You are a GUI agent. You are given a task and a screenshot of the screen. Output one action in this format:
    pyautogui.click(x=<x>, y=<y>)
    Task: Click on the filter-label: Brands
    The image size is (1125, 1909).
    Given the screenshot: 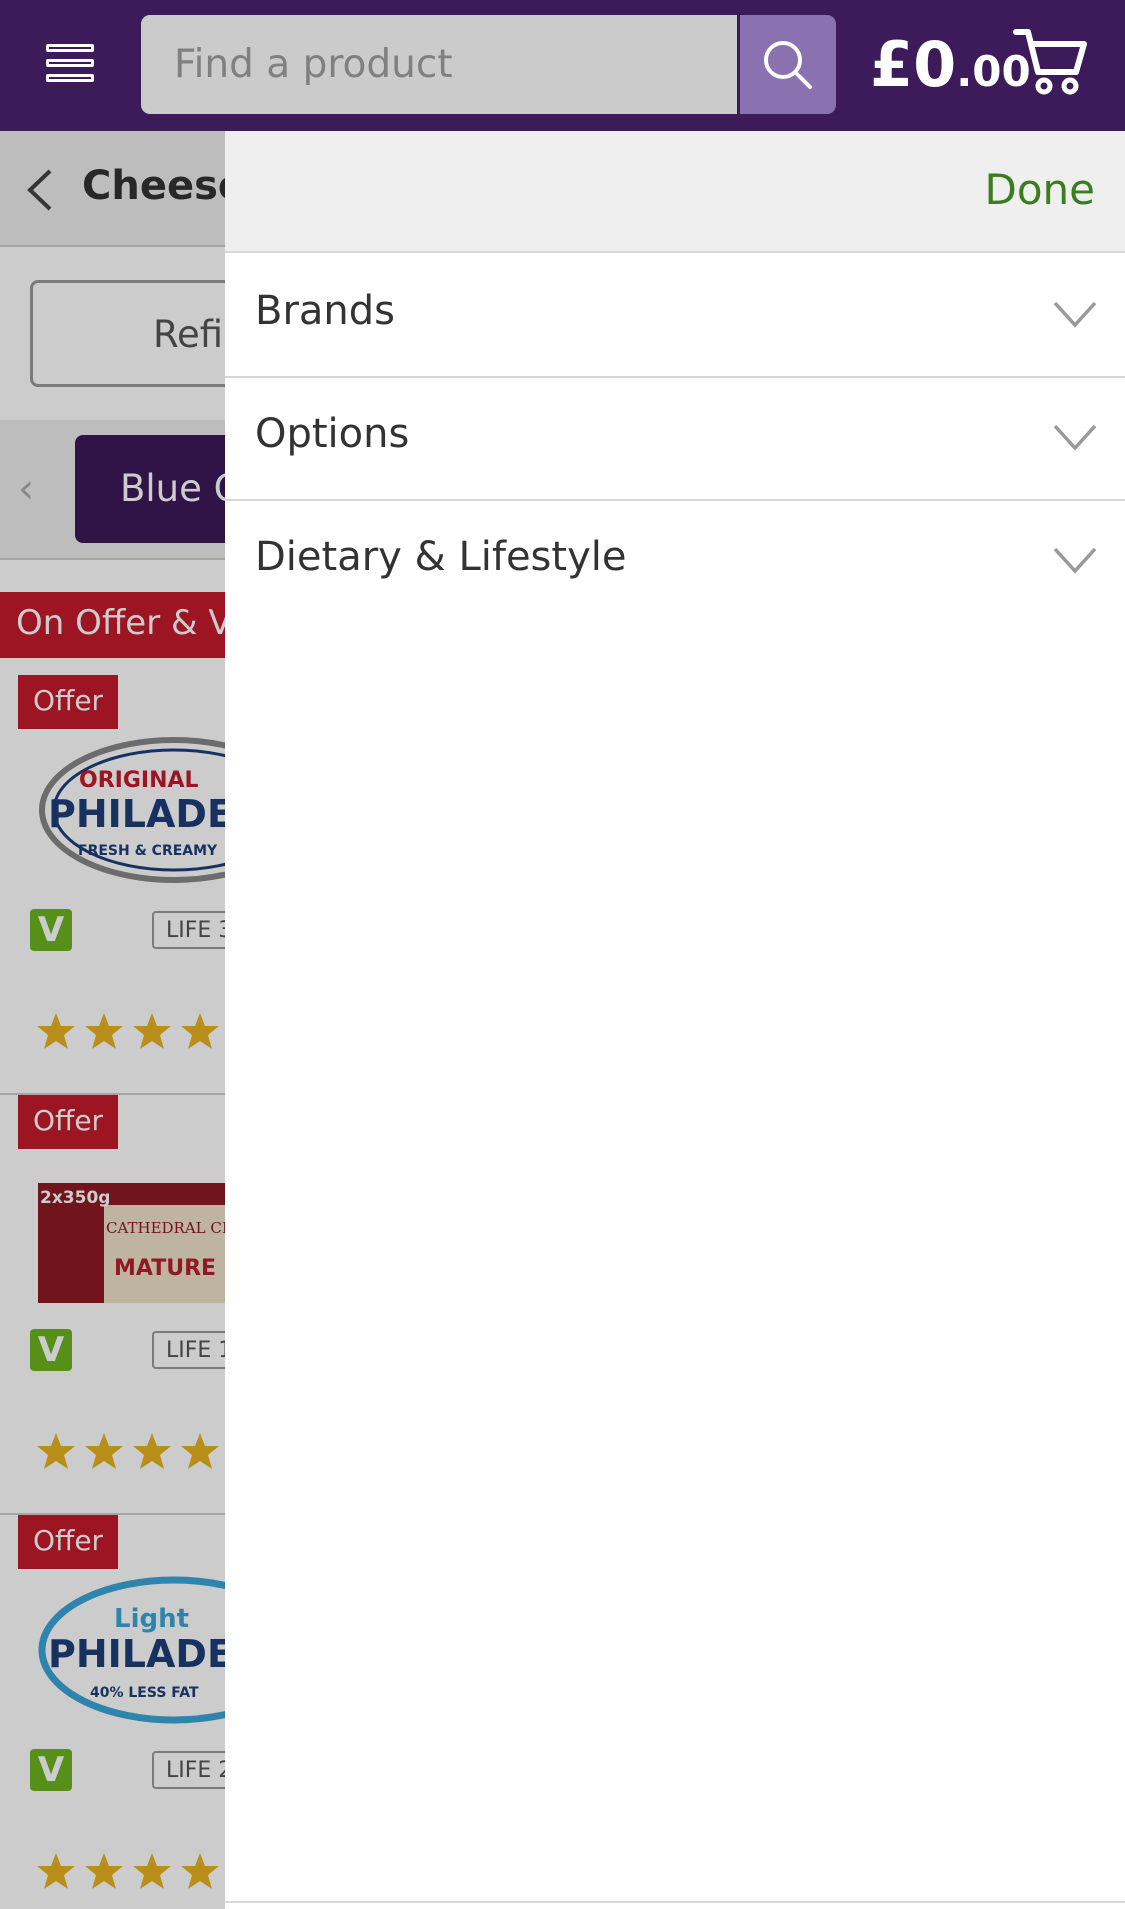 What is the action you would take?
    pyautogui.click(x=325, y=311)
    